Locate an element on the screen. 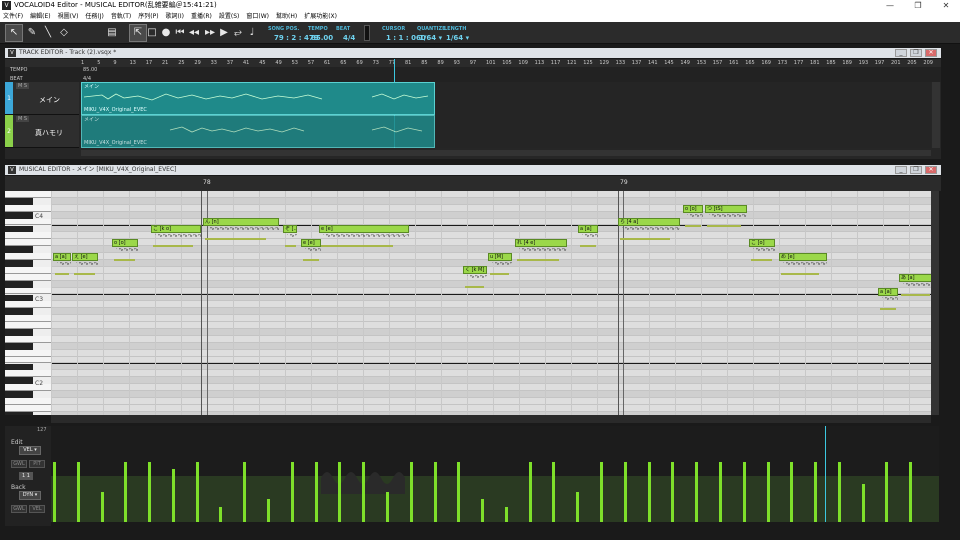  note-10: u [M] is located at coordinates (500, 257).